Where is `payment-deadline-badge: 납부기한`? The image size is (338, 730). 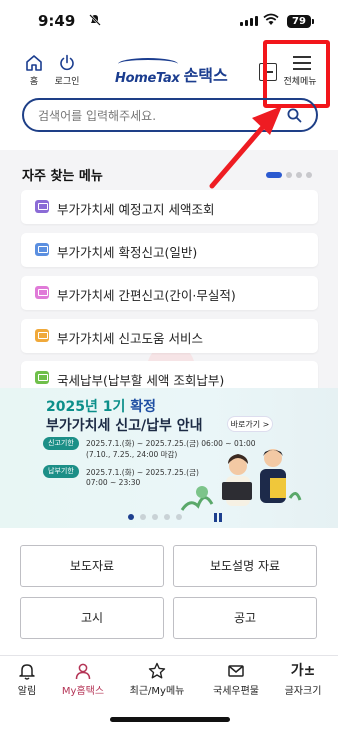 payment-deadline-badge: 납부기한 is located at coordinates (61, 471).